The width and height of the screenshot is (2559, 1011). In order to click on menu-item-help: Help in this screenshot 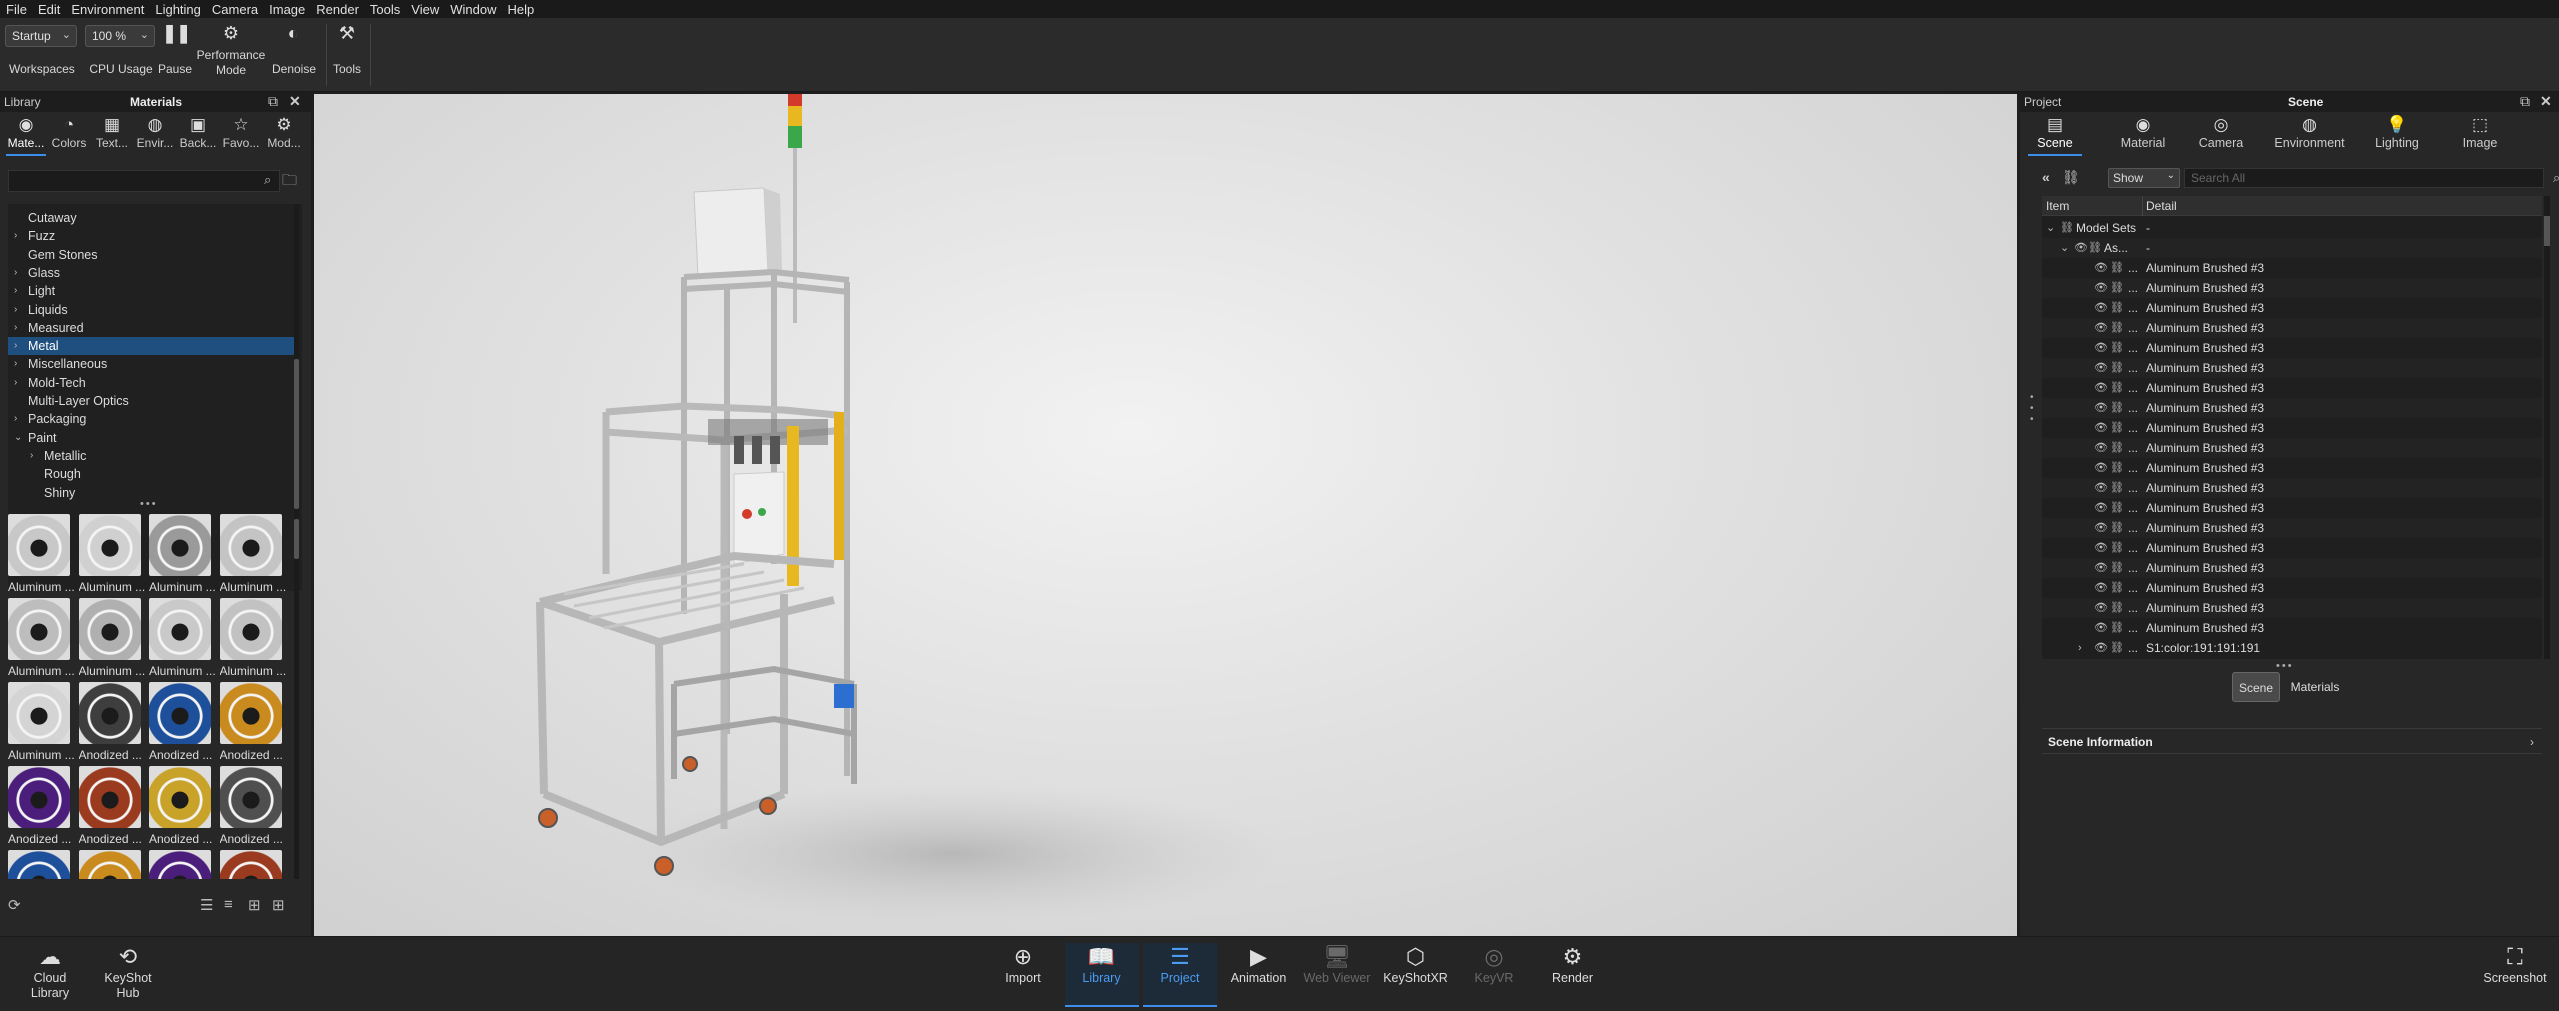, I will do `click(520, 9)`.